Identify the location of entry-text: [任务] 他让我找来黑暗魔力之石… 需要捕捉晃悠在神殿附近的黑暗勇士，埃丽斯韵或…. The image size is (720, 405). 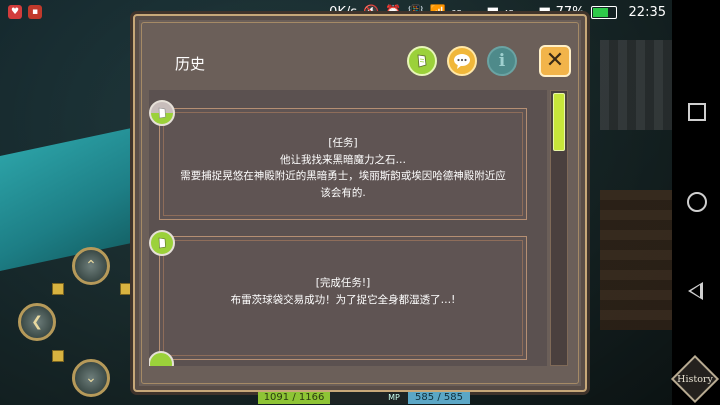
(343, 168).